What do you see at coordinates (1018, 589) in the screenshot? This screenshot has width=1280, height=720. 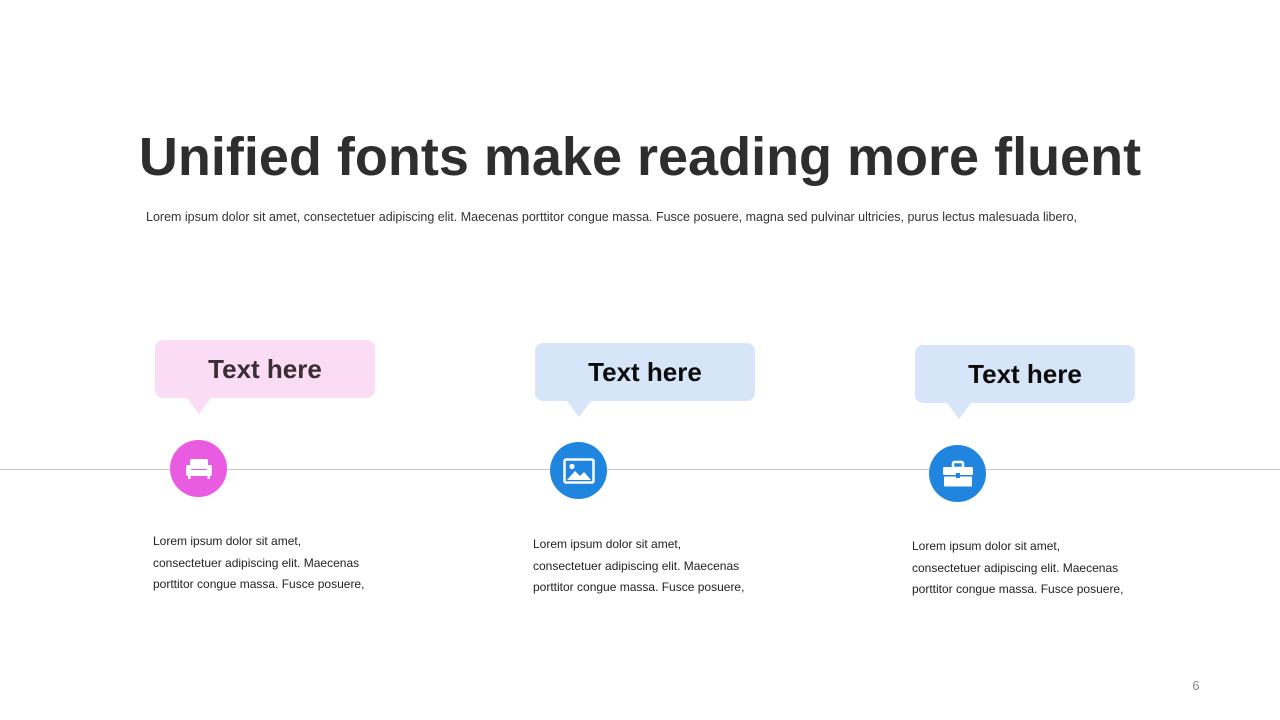 I see `item-3-body-line: porttitor congue massa. Fusce posuere,` at bounding box center [1018, 589].